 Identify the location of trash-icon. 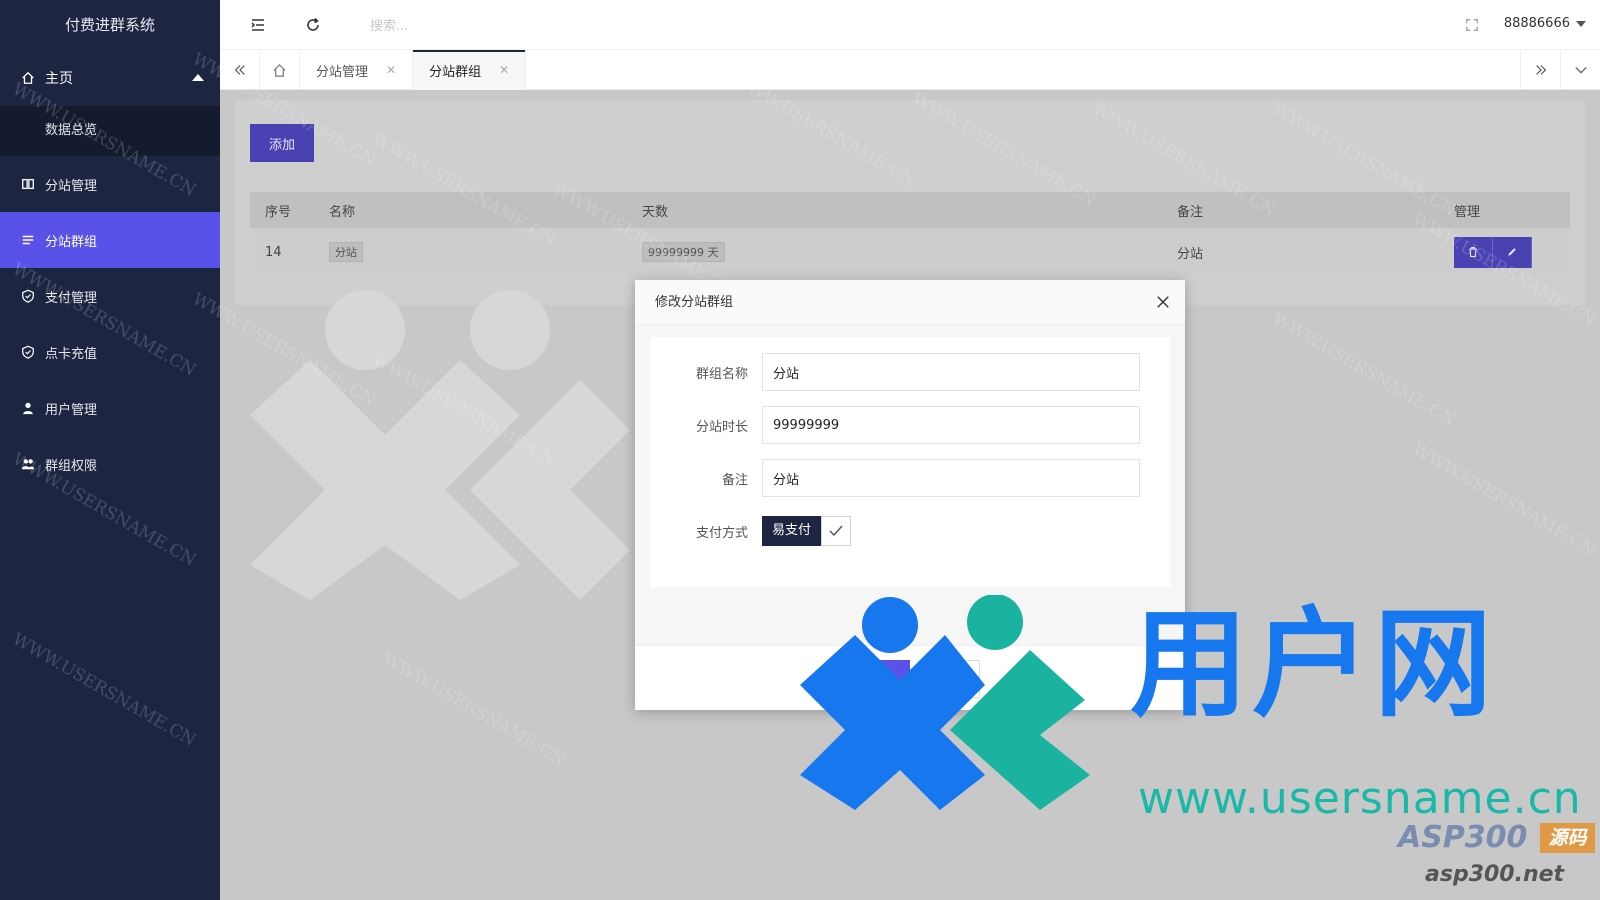
(1473, 252).